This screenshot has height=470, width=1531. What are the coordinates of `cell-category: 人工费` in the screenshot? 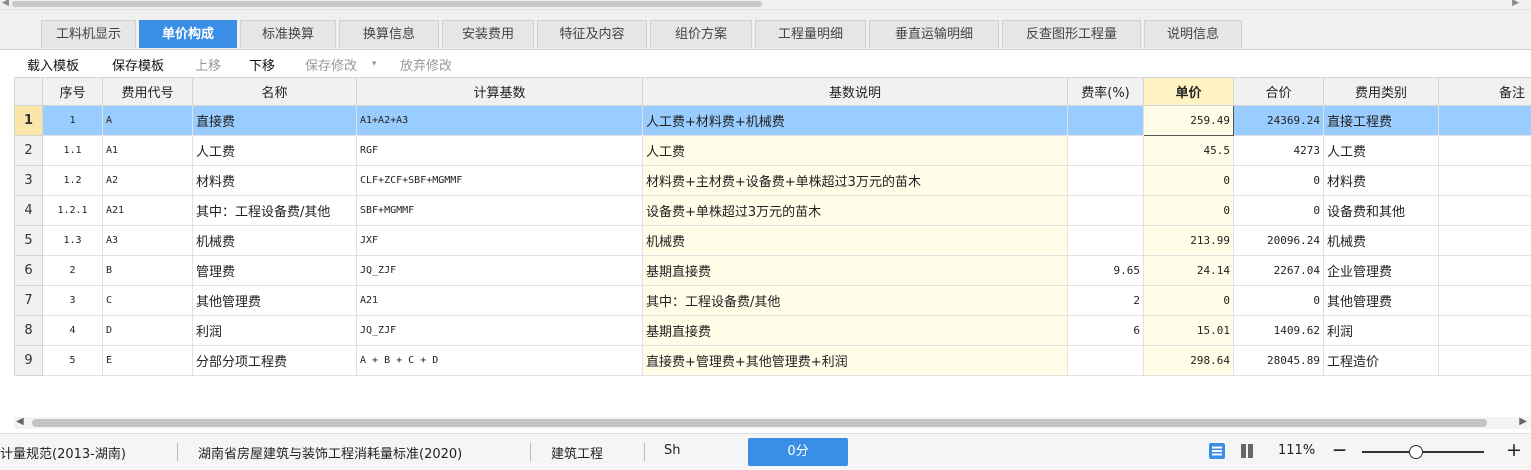 It's located at (1381, 150).